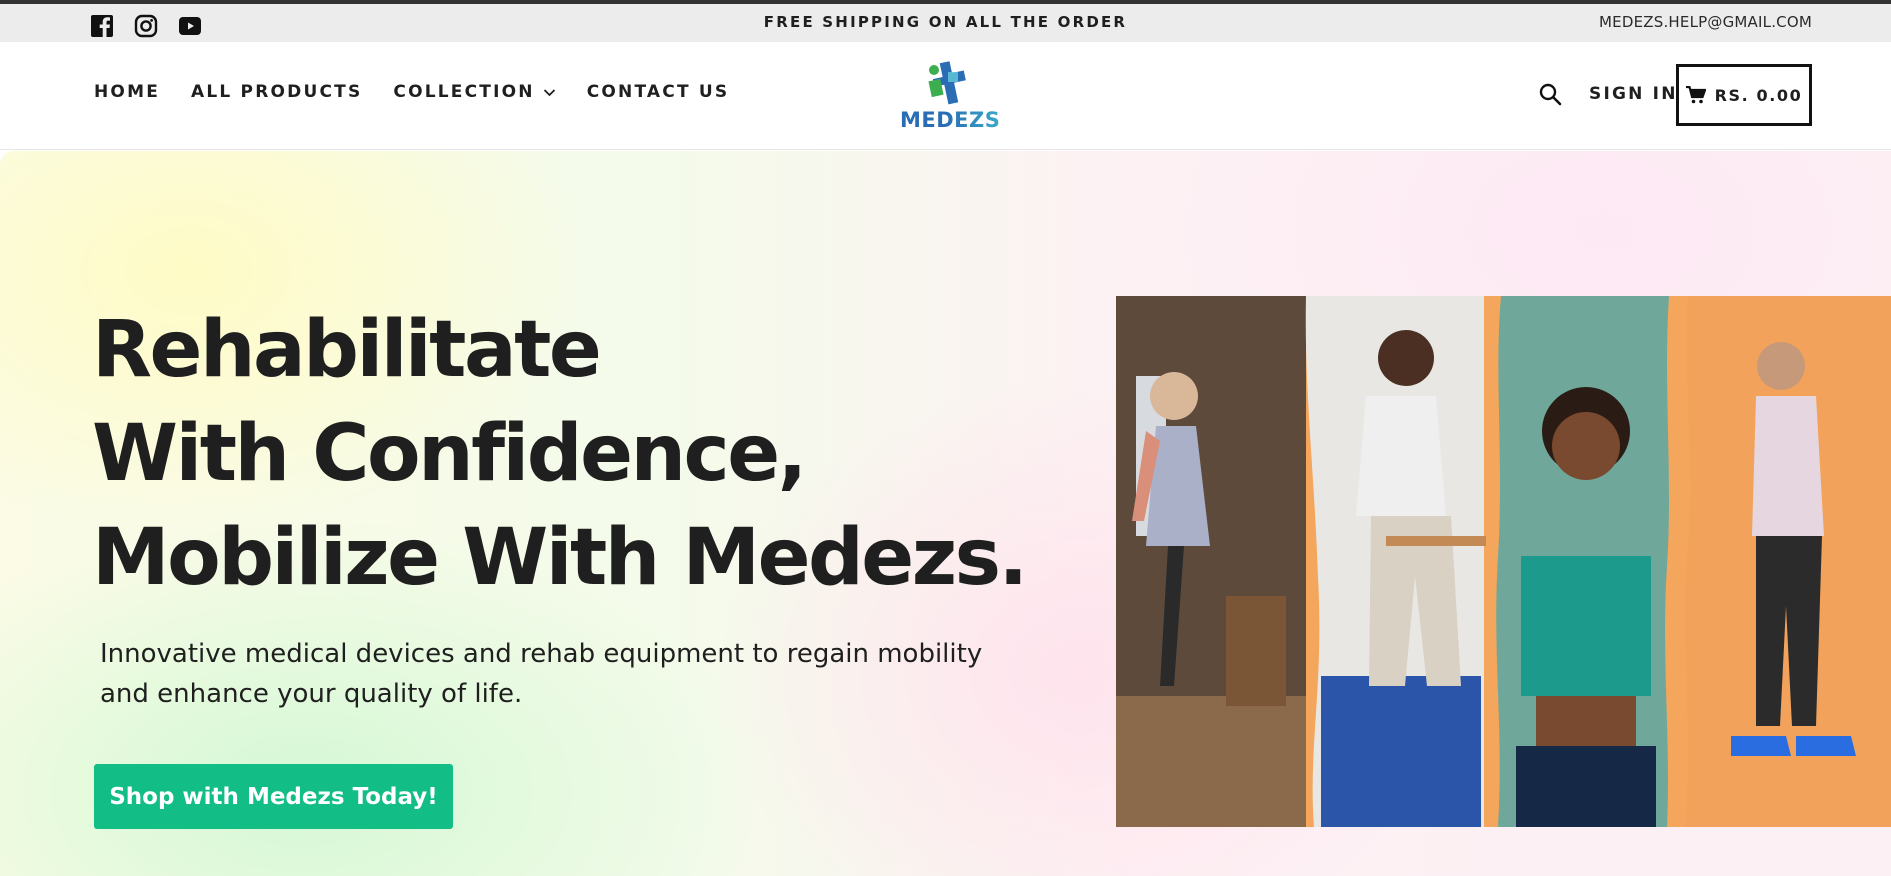 The image size is (1891, 876). I want to click on nav-home-label: HOME, so click(127, 92).